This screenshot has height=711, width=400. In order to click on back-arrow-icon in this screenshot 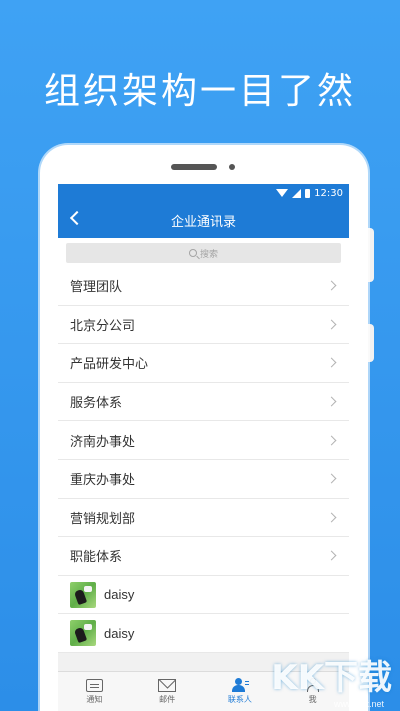, I will do `click(77, 218)`.